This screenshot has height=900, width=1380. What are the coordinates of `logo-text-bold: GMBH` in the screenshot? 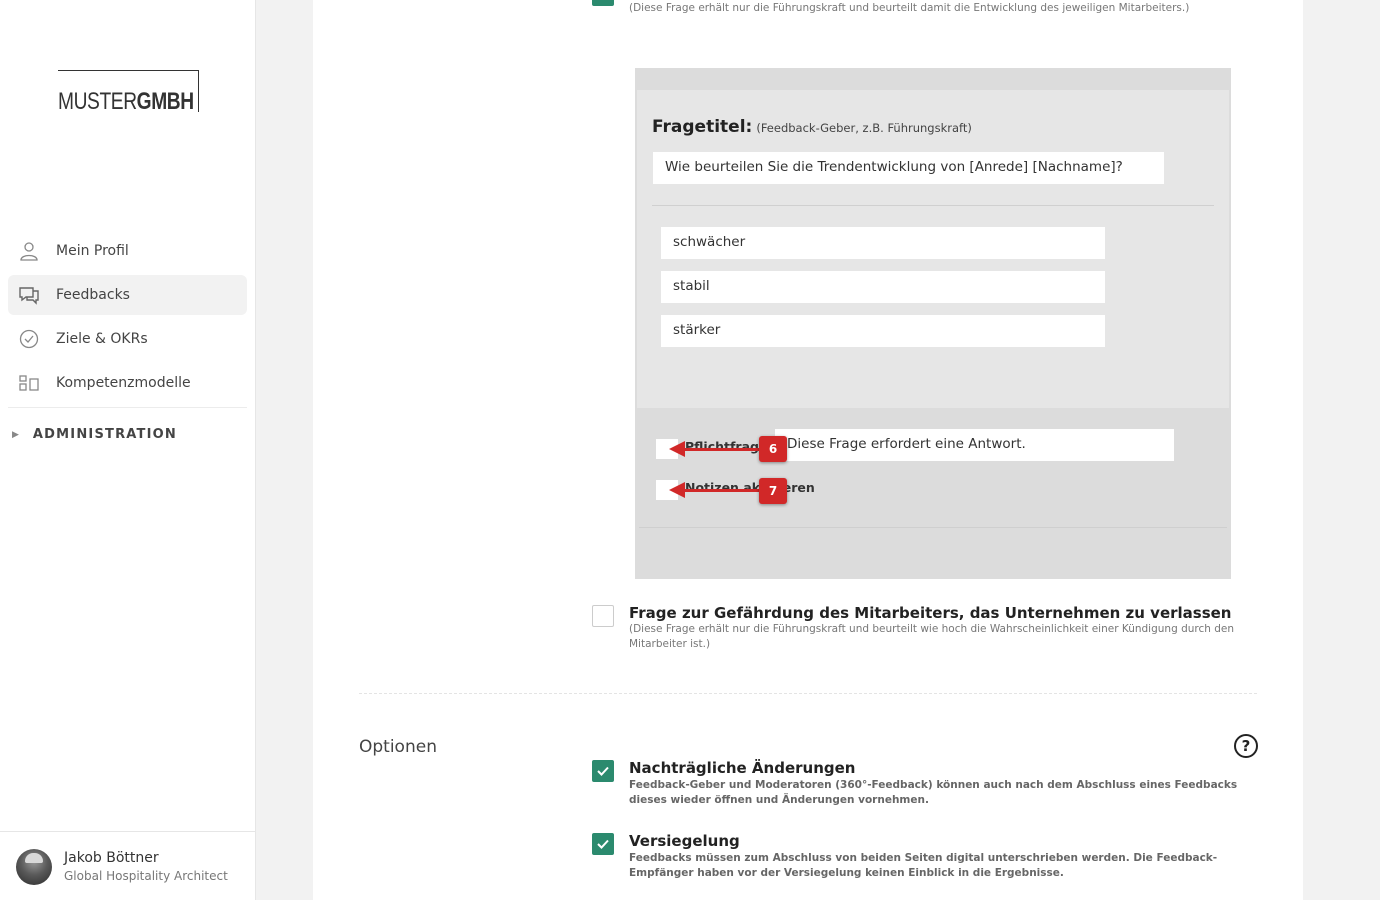 It's located at (165, 101).